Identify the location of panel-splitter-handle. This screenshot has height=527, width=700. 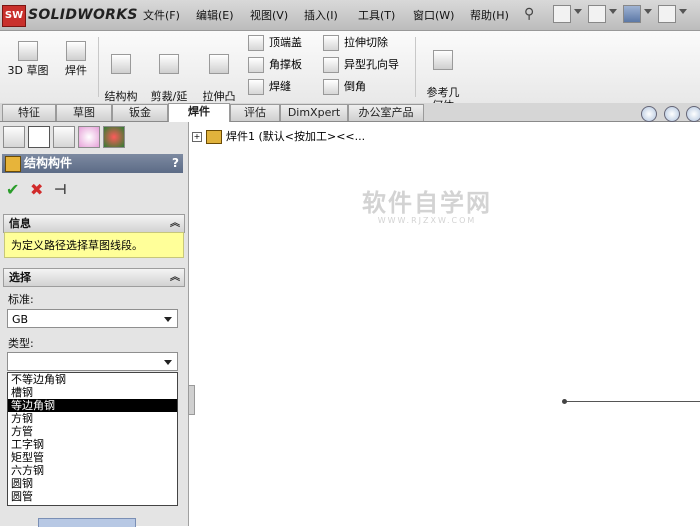
(191, 400).